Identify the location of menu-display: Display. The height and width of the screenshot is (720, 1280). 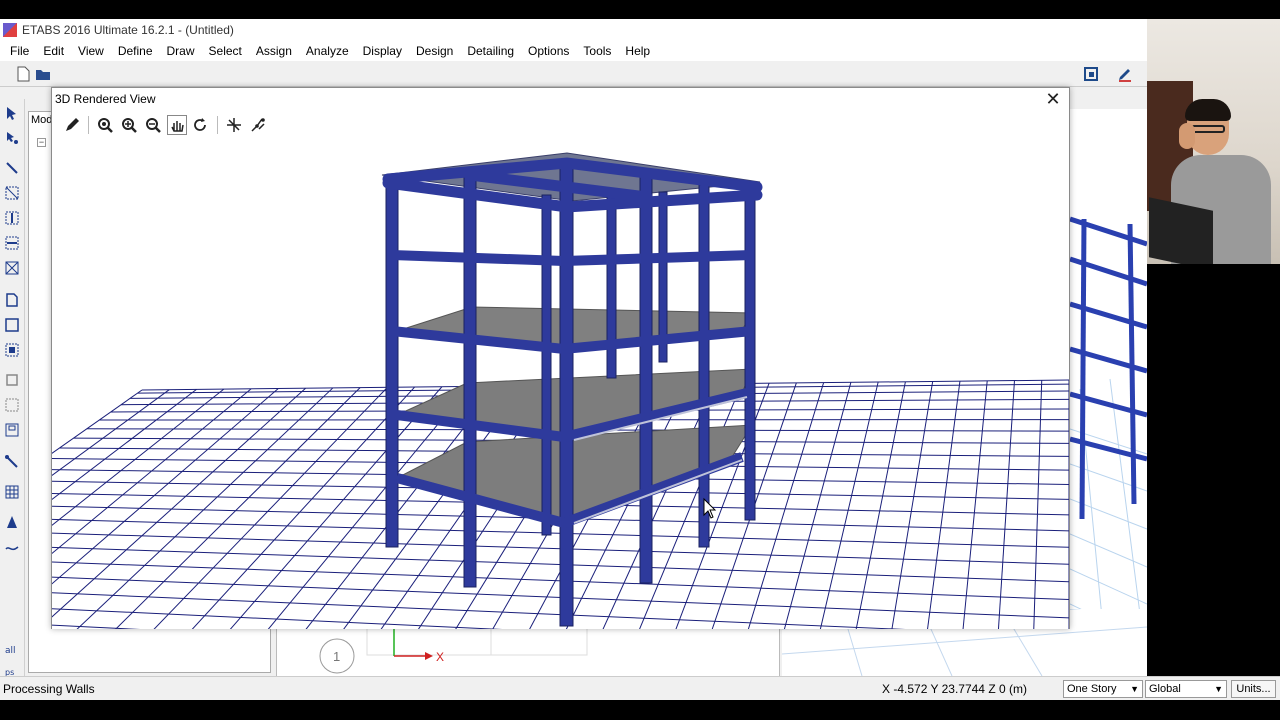
(382, 51).